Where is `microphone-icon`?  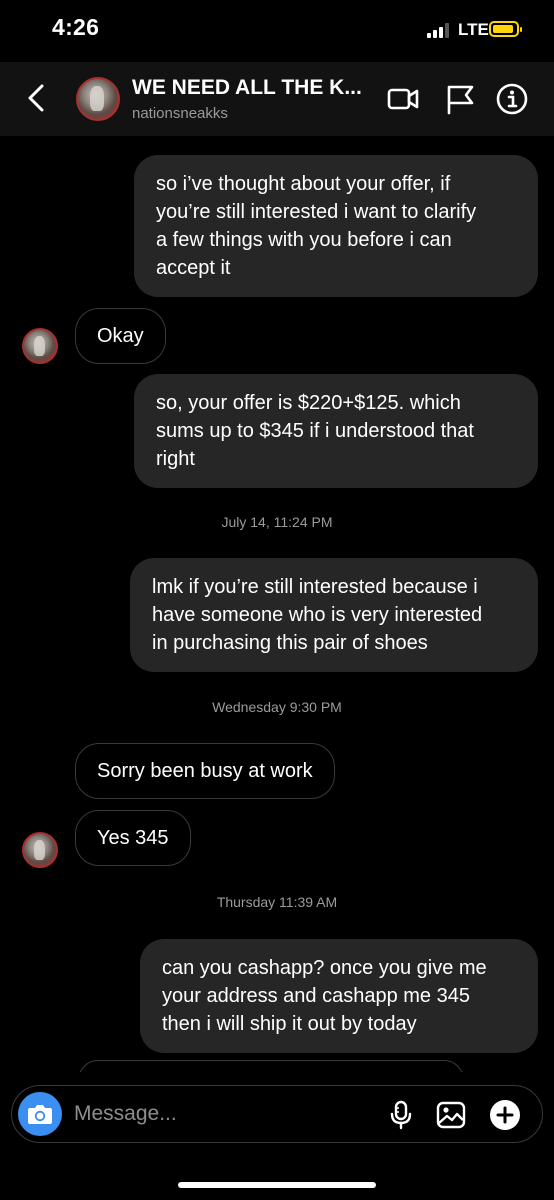 microphone-icon is located at coordinates (401, 1115).